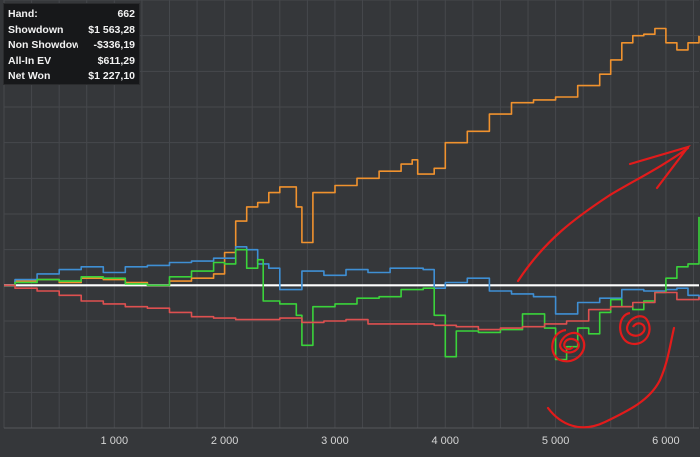 The width and height of the screenshot is (700, 457). Describe the element at coordinates (115, 441) in the screenshot. I see `x-tick-label: 1 000` at that location.